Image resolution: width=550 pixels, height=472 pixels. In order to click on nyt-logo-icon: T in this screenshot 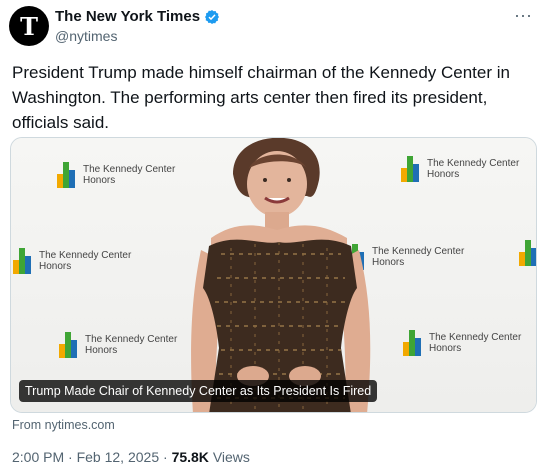, I will do `click(29, 26)`.